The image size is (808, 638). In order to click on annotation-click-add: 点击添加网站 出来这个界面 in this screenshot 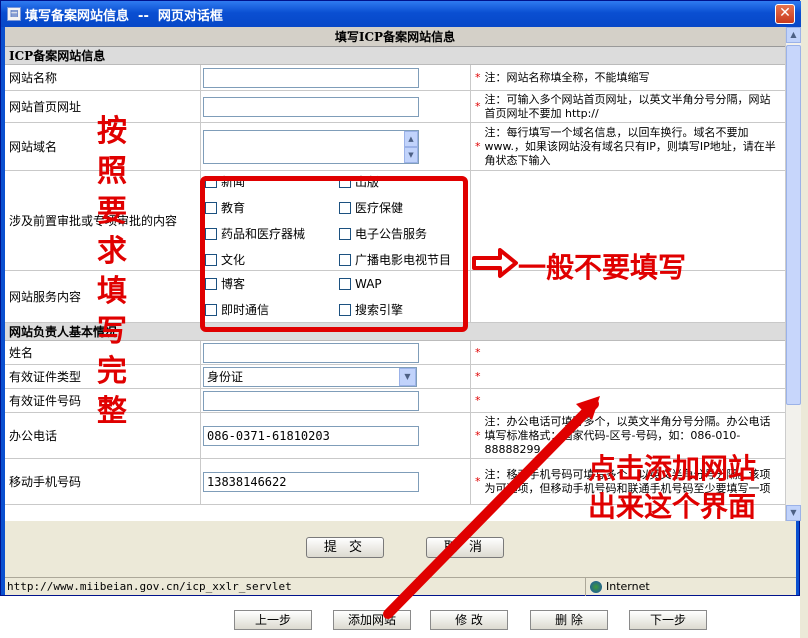, I will do `click(672, 488)`.